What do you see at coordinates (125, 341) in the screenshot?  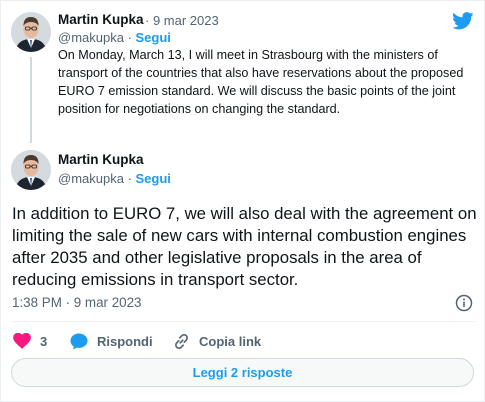 I see `reply-label: Rispondi` at bounding box center [125, 341].